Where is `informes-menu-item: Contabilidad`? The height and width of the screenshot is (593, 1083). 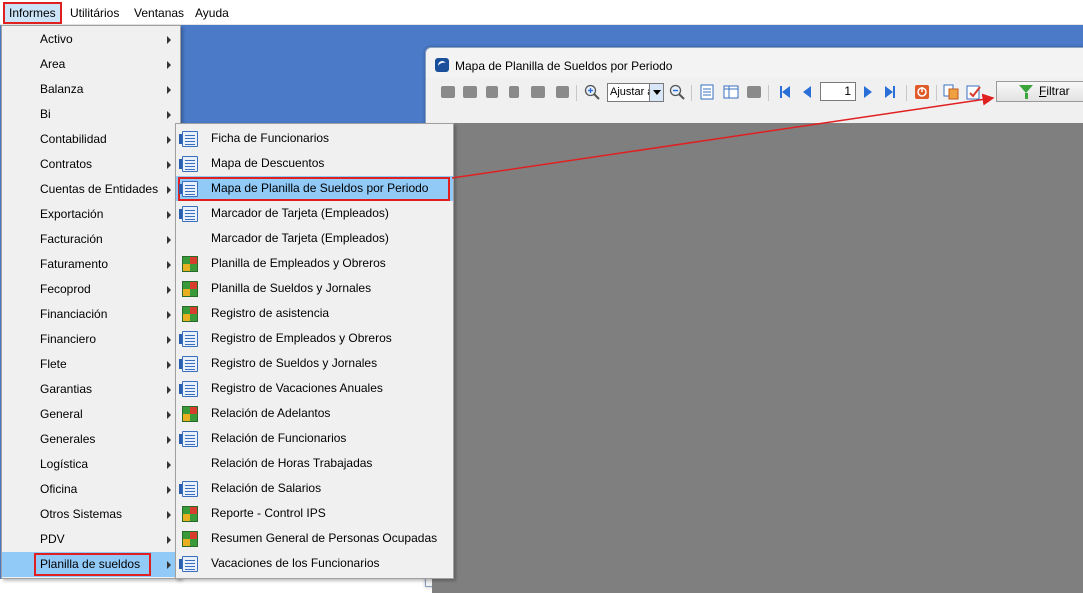
informes-menu-item: Contabilidad is located at coordinates (91, 139).